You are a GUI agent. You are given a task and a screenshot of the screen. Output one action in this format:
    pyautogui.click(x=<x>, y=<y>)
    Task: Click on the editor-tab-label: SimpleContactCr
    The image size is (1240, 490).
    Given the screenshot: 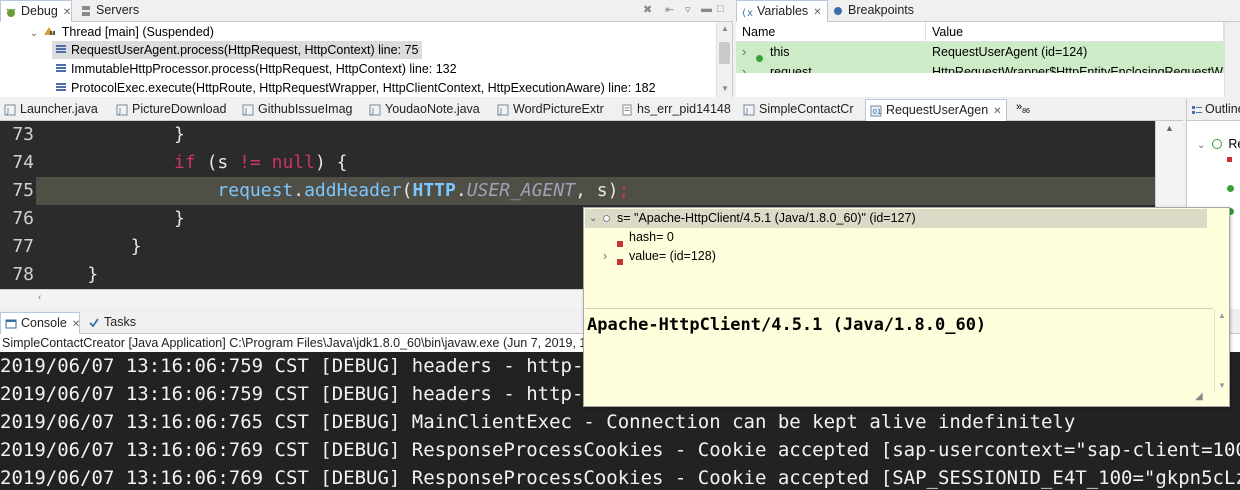 What is the action you would take?
    pyautogui.click(x=806, y=109)
    